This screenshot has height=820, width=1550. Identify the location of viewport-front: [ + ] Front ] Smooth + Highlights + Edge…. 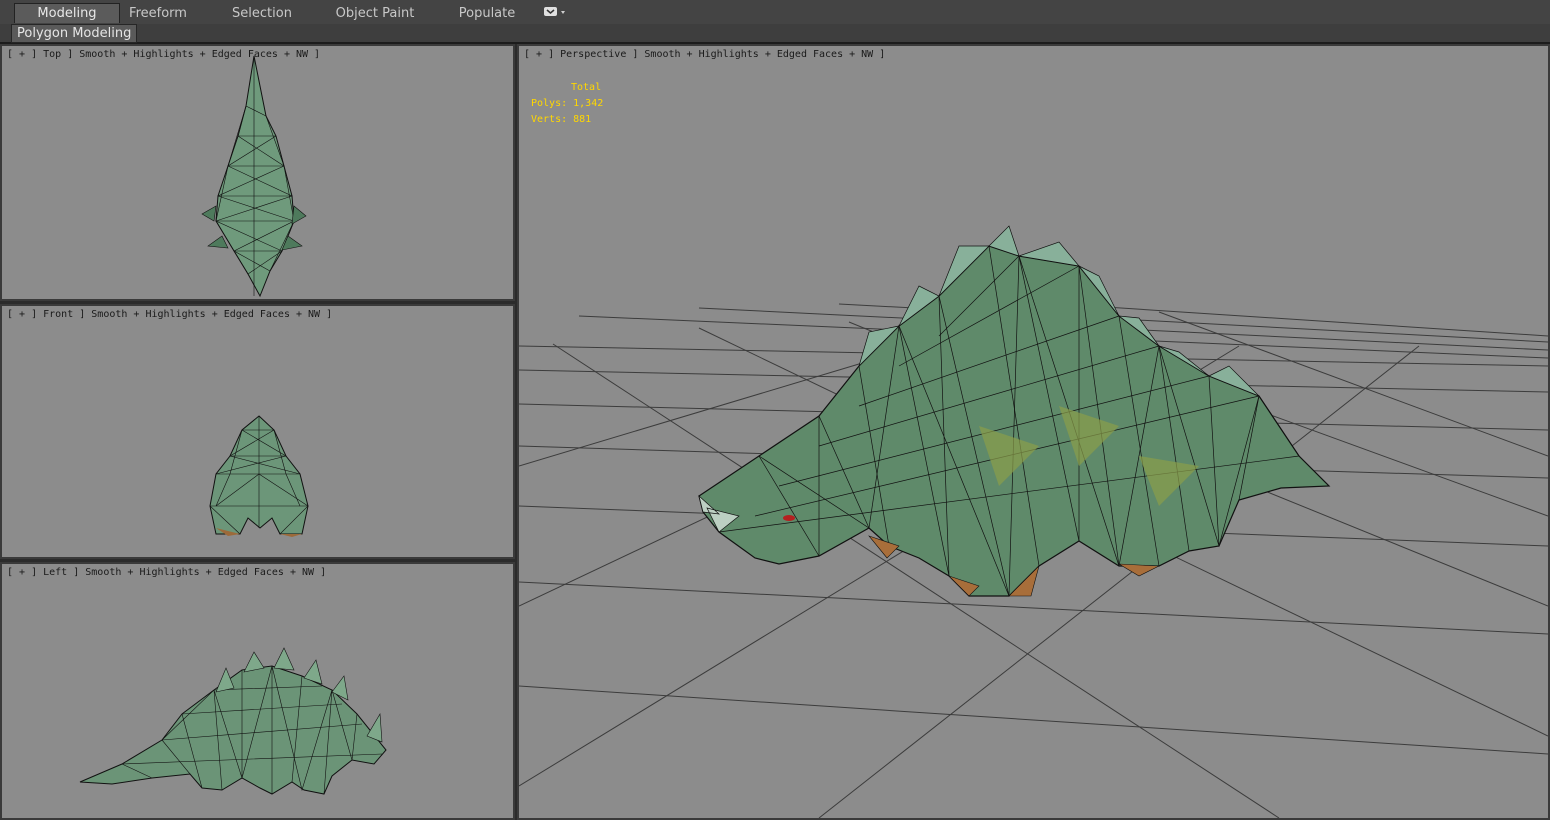
(257, 431).